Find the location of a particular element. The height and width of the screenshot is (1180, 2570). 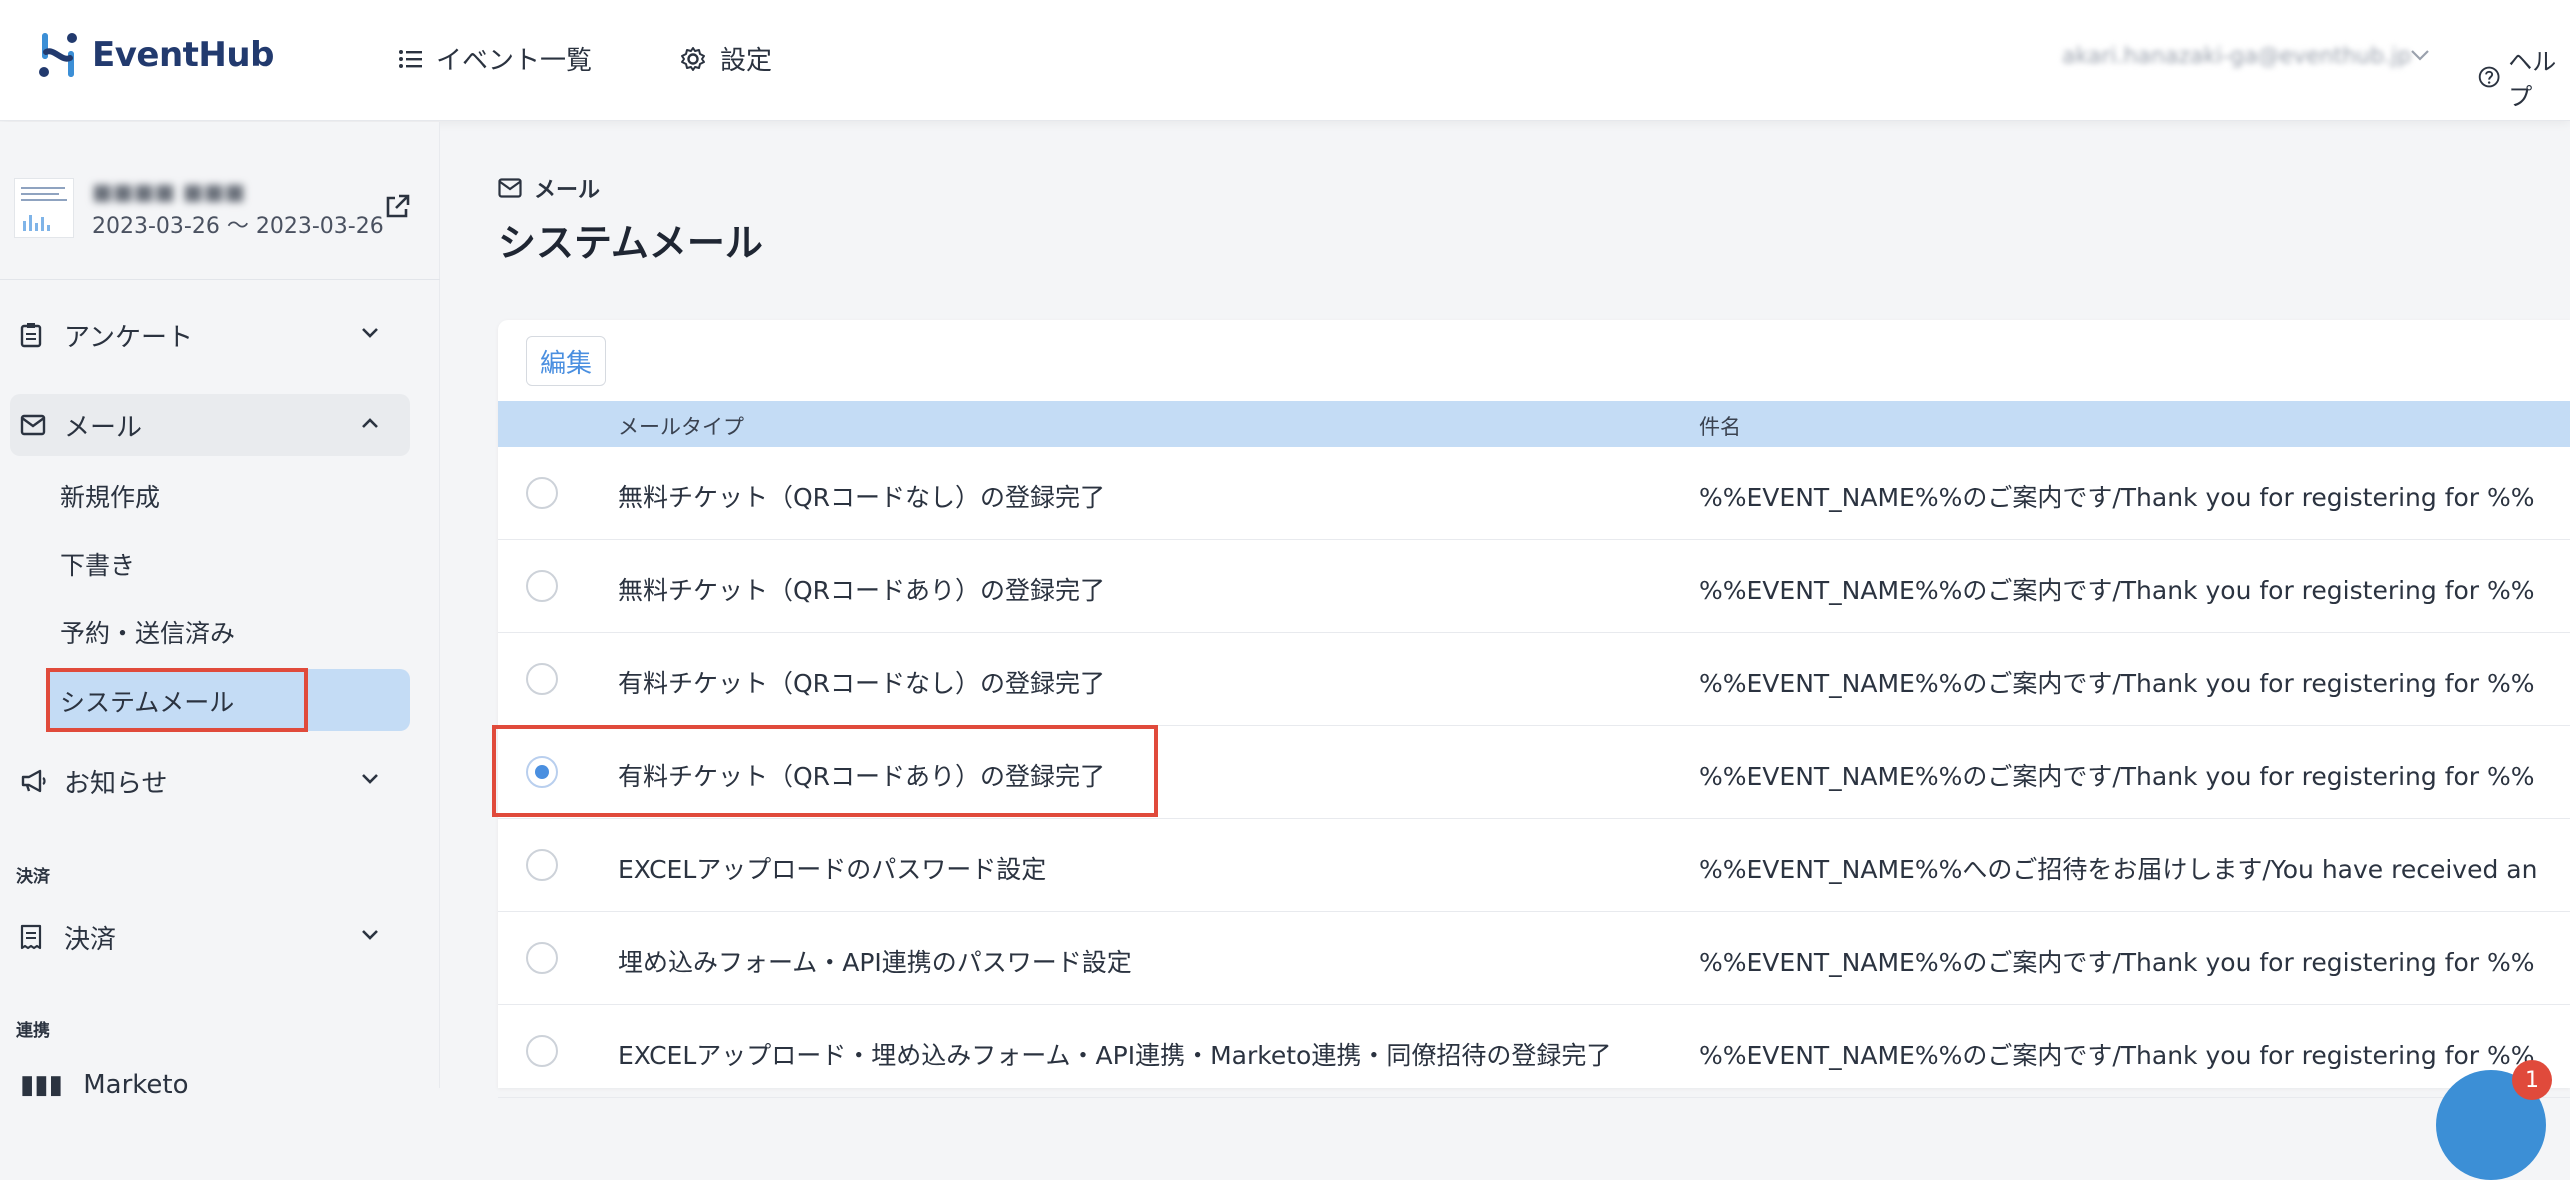

event-name: ■■■■ ■■■ is located at coordinates (169, 192).